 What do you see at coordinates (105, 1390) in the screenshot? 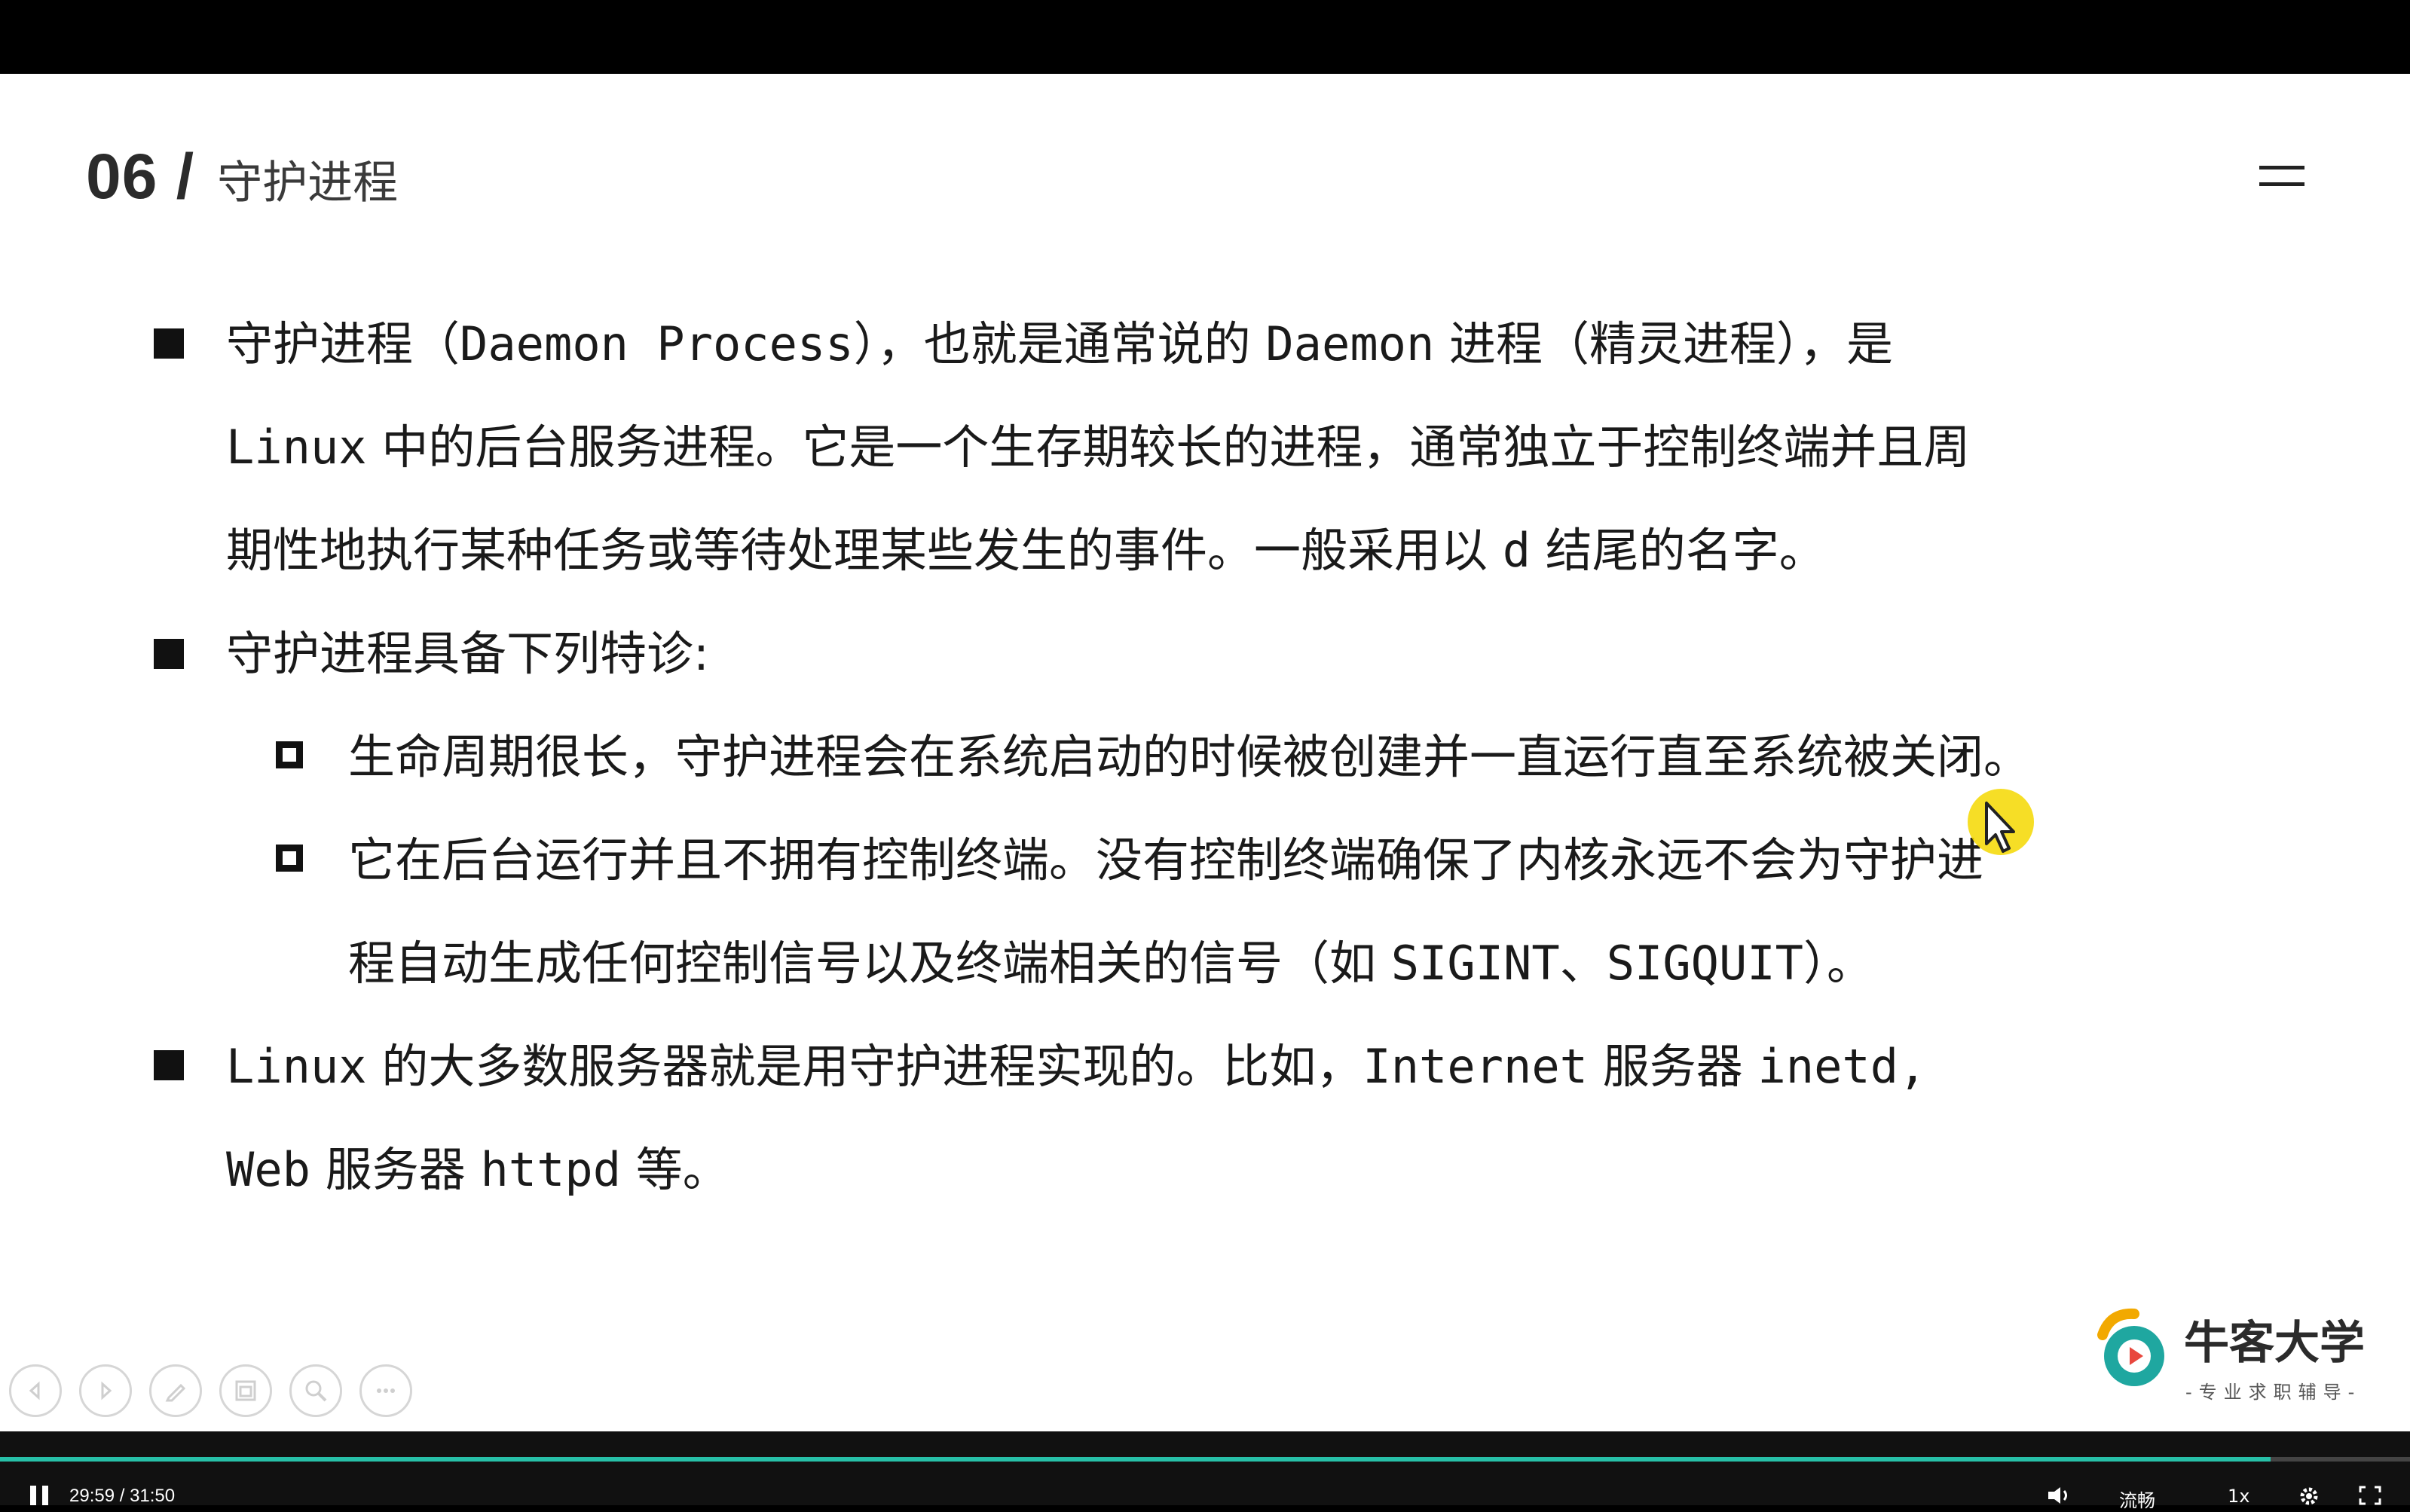
I see `next-icon` at bounding box center [105, 1390].